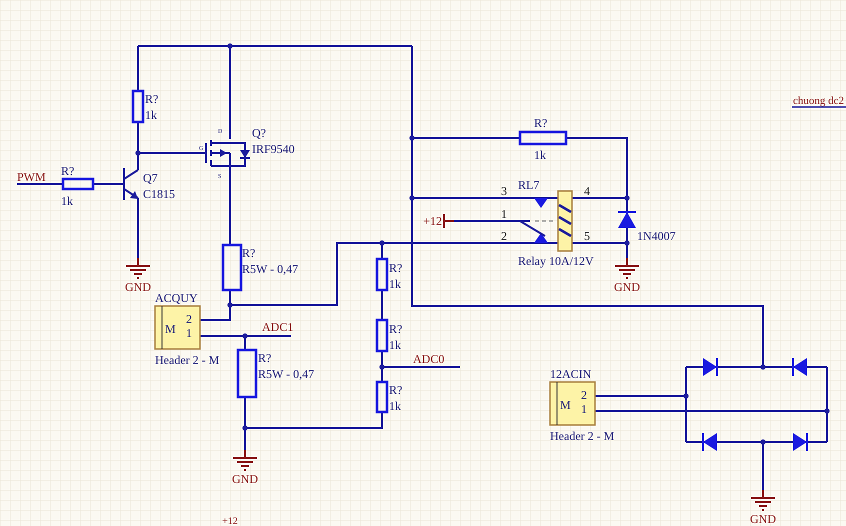 The height and width of the screenshot is (526, 846). What do you see at coordinates (656, 236) in the screenshot?
I see `component-value: 1N4007` at bounding box center [656, 236].